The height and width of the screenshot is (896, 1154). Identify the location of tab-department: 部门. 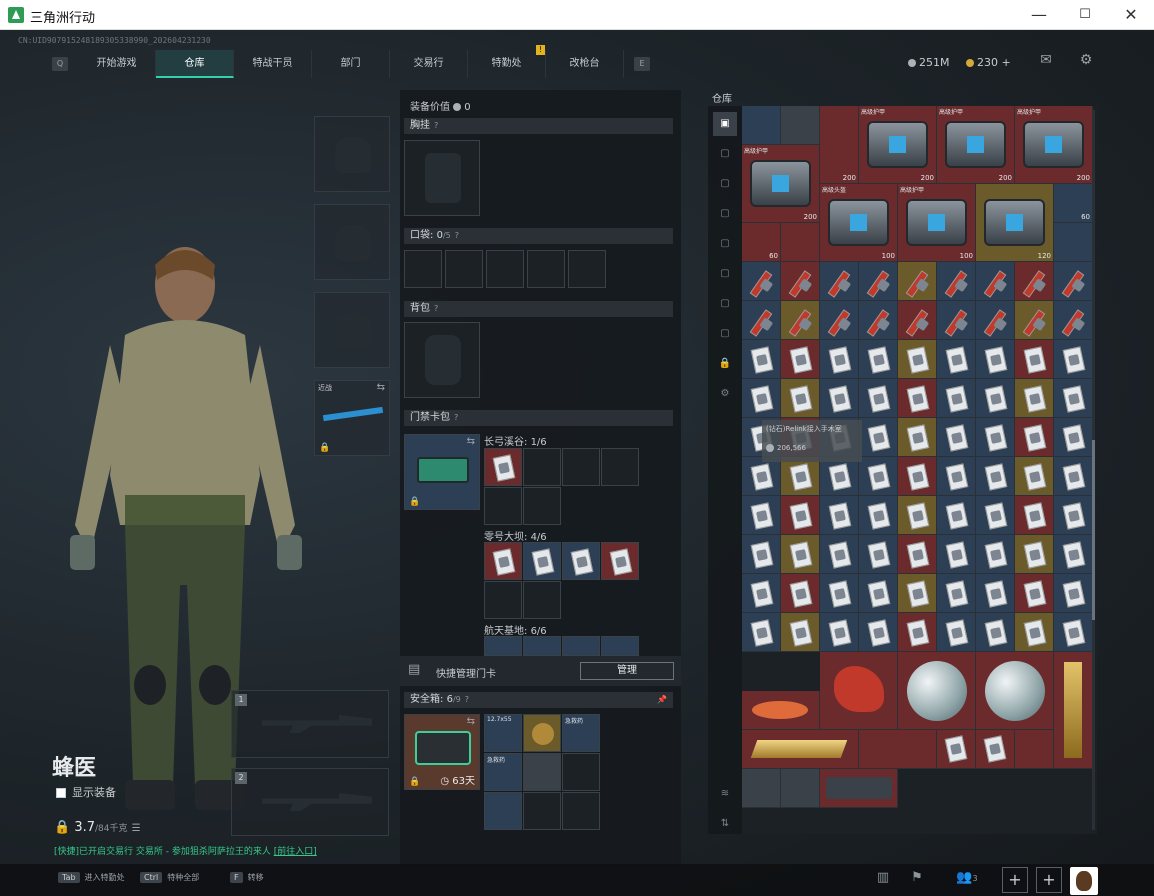
(351, 64).